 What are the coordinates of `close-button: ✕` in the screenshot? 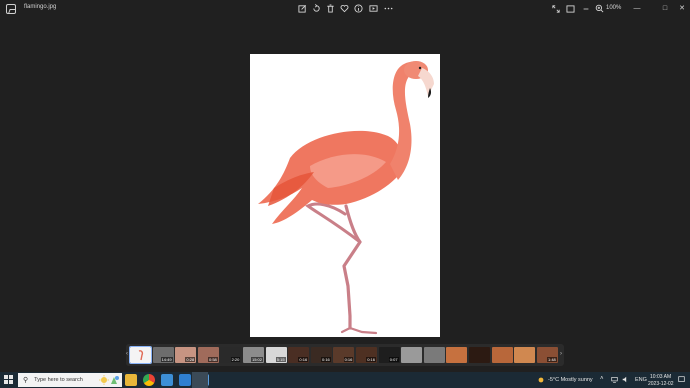 It's located at (682, 8).